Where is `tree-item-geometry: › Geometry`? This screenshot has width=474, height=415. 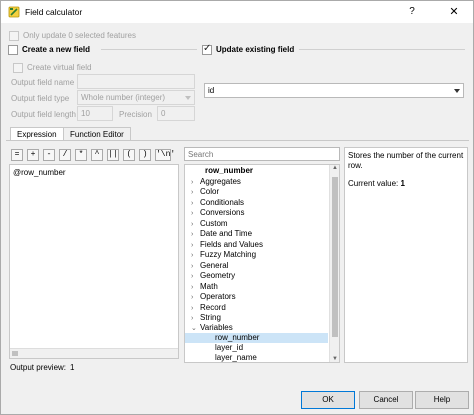 tree-item-geometry: › Geometry is located at coordinates (213, 276).